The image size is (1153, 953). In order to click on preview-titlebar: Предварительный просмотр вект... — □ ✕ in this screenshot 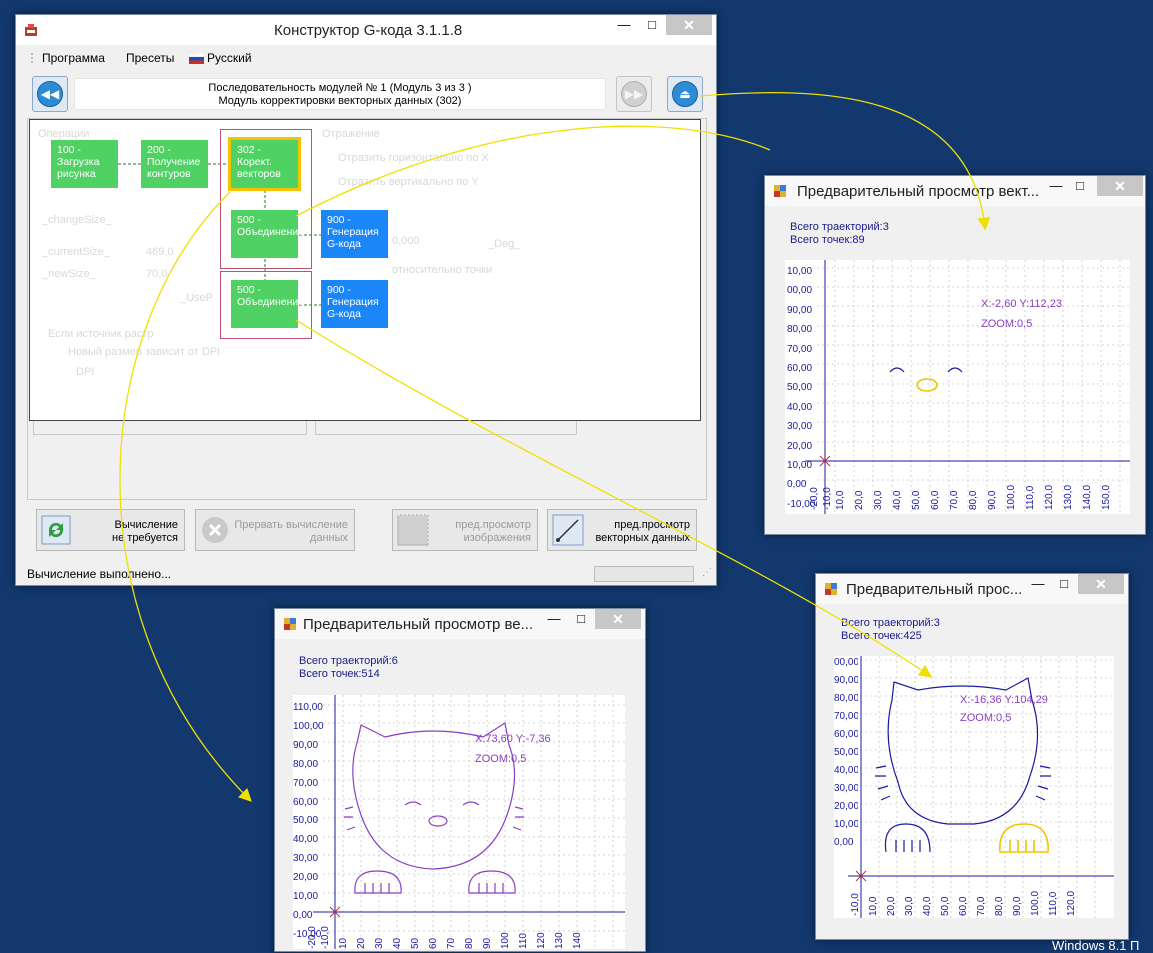, I will do `click(955, 191)`.